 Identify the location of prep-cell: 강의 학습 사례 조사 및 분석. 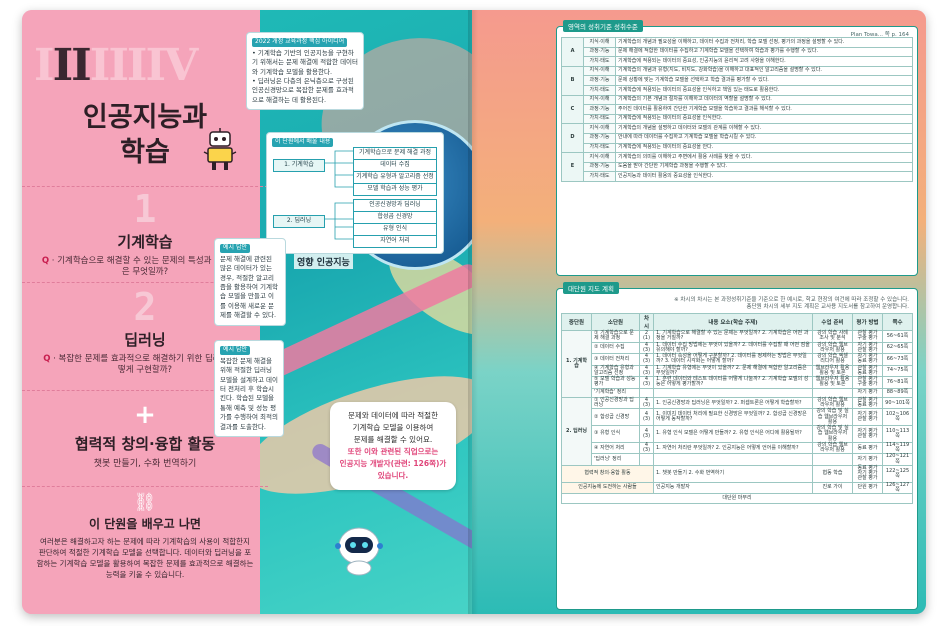
(832, 336).